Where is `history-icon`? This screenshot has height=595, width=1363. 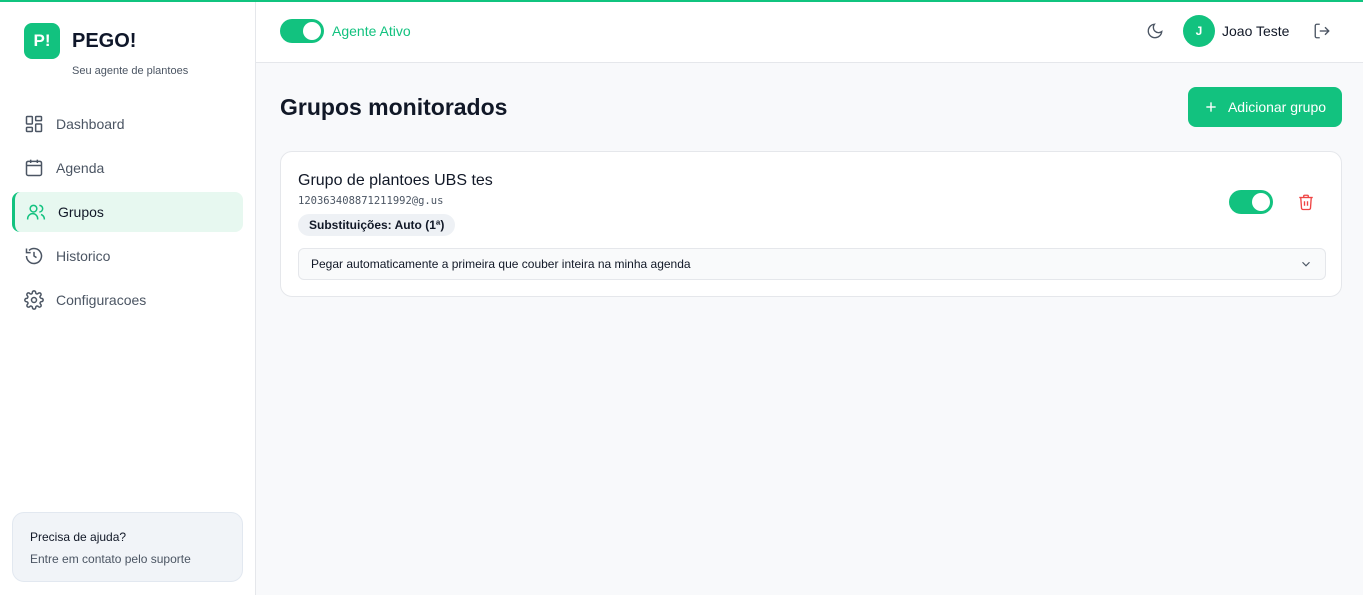
history-icon is located at coordinates (34, 256).